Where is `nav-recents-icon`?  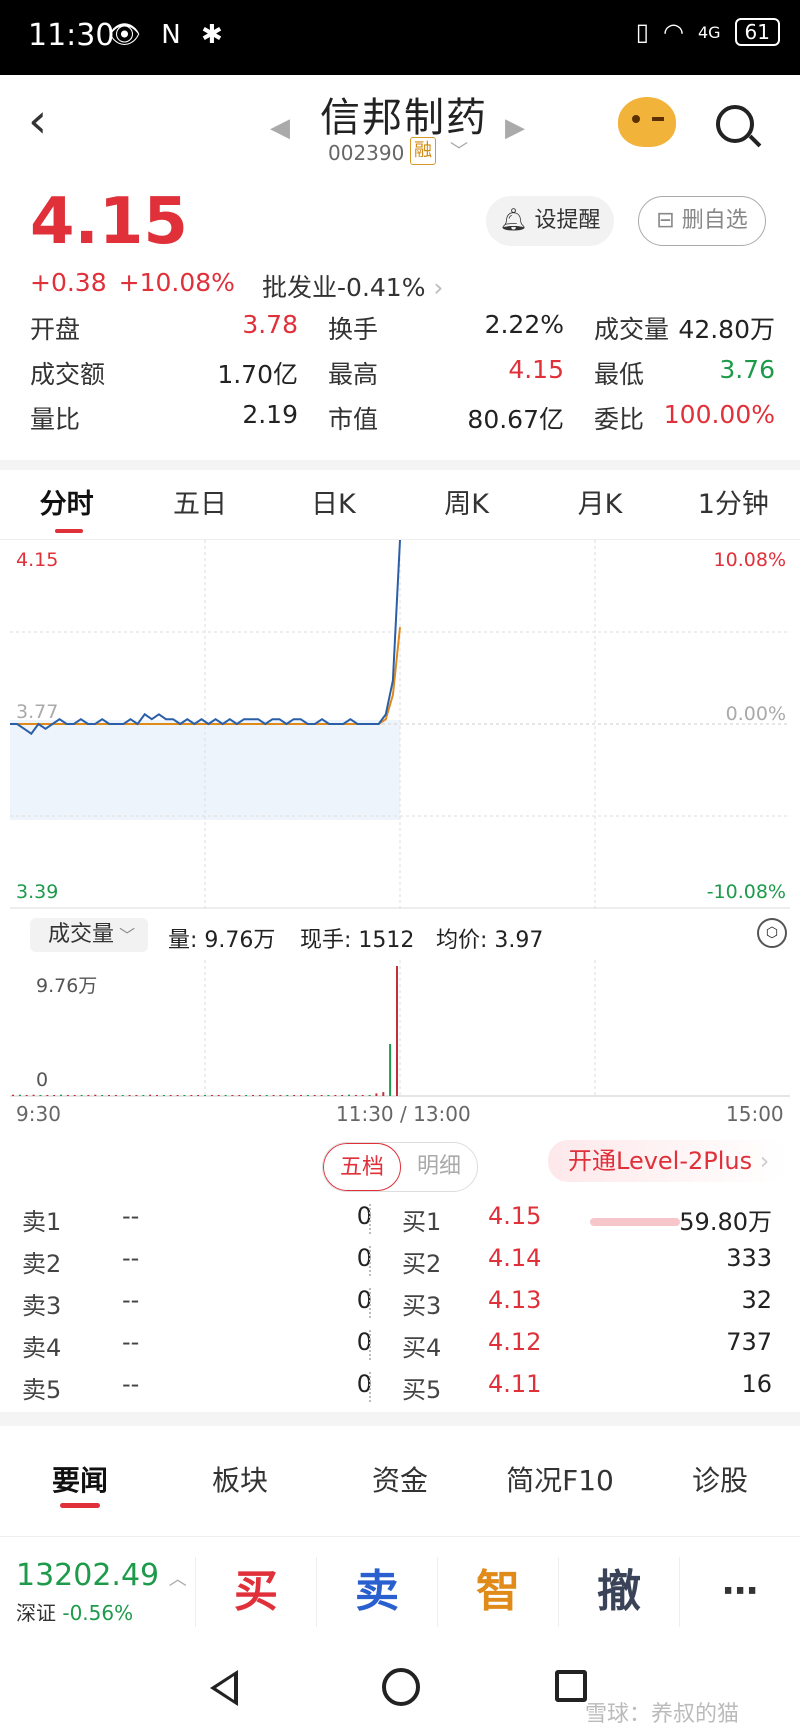 nav-recents-icon is located at coordinates (571, 1686).